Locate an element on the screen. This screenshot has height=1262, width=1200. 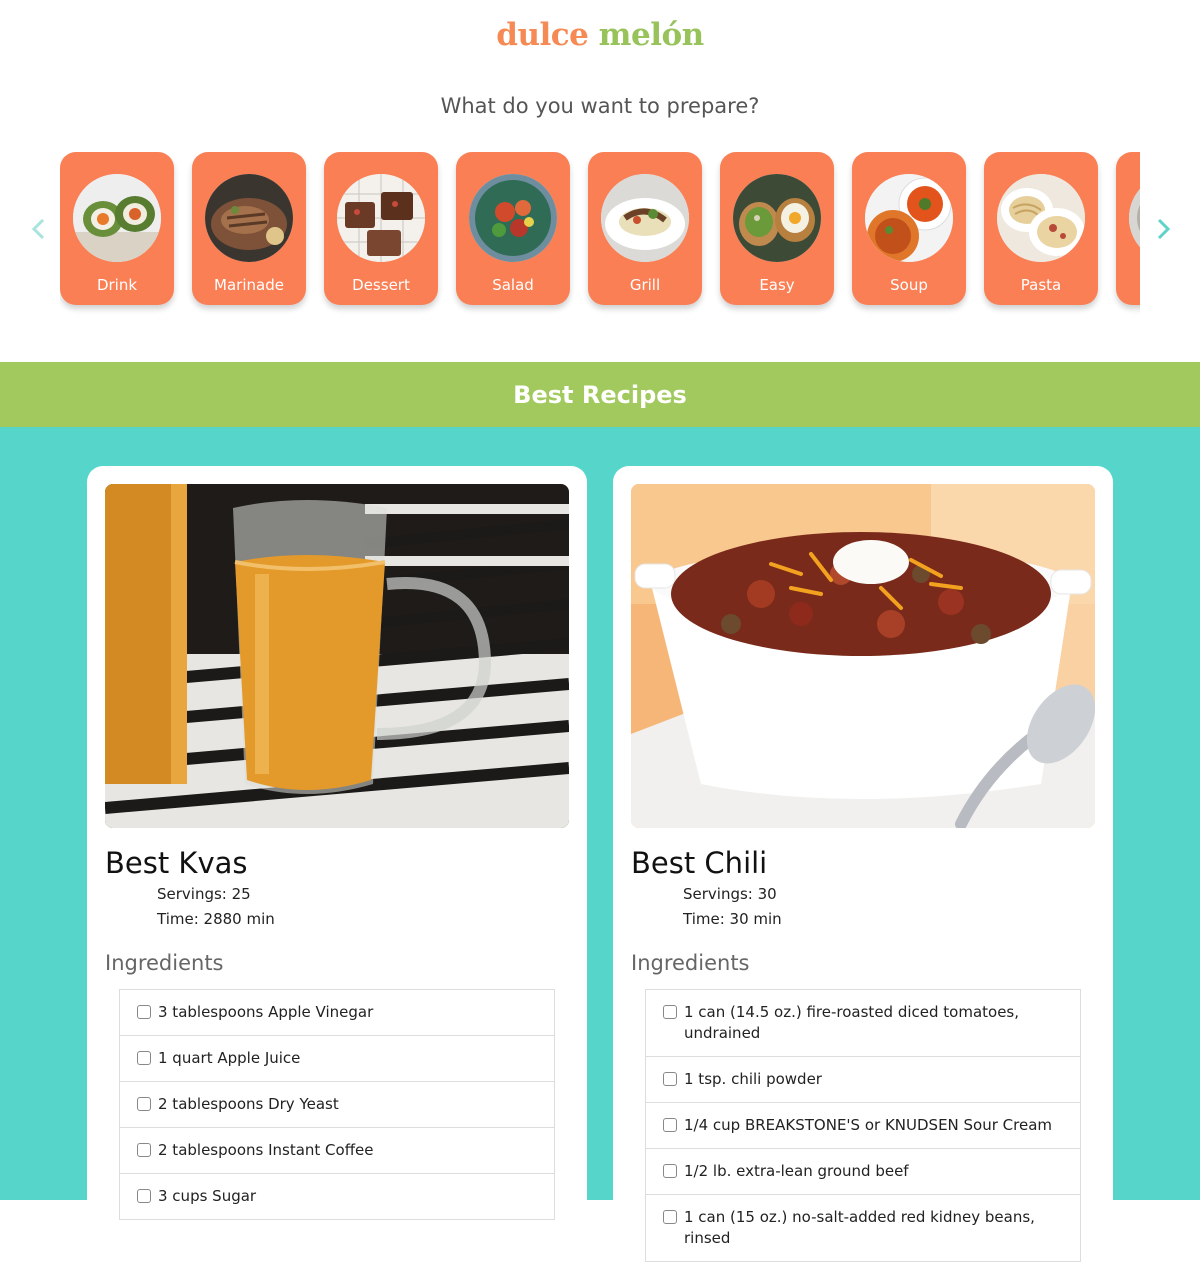
category-card-soup: Soup is located at coordinates (909, 228).